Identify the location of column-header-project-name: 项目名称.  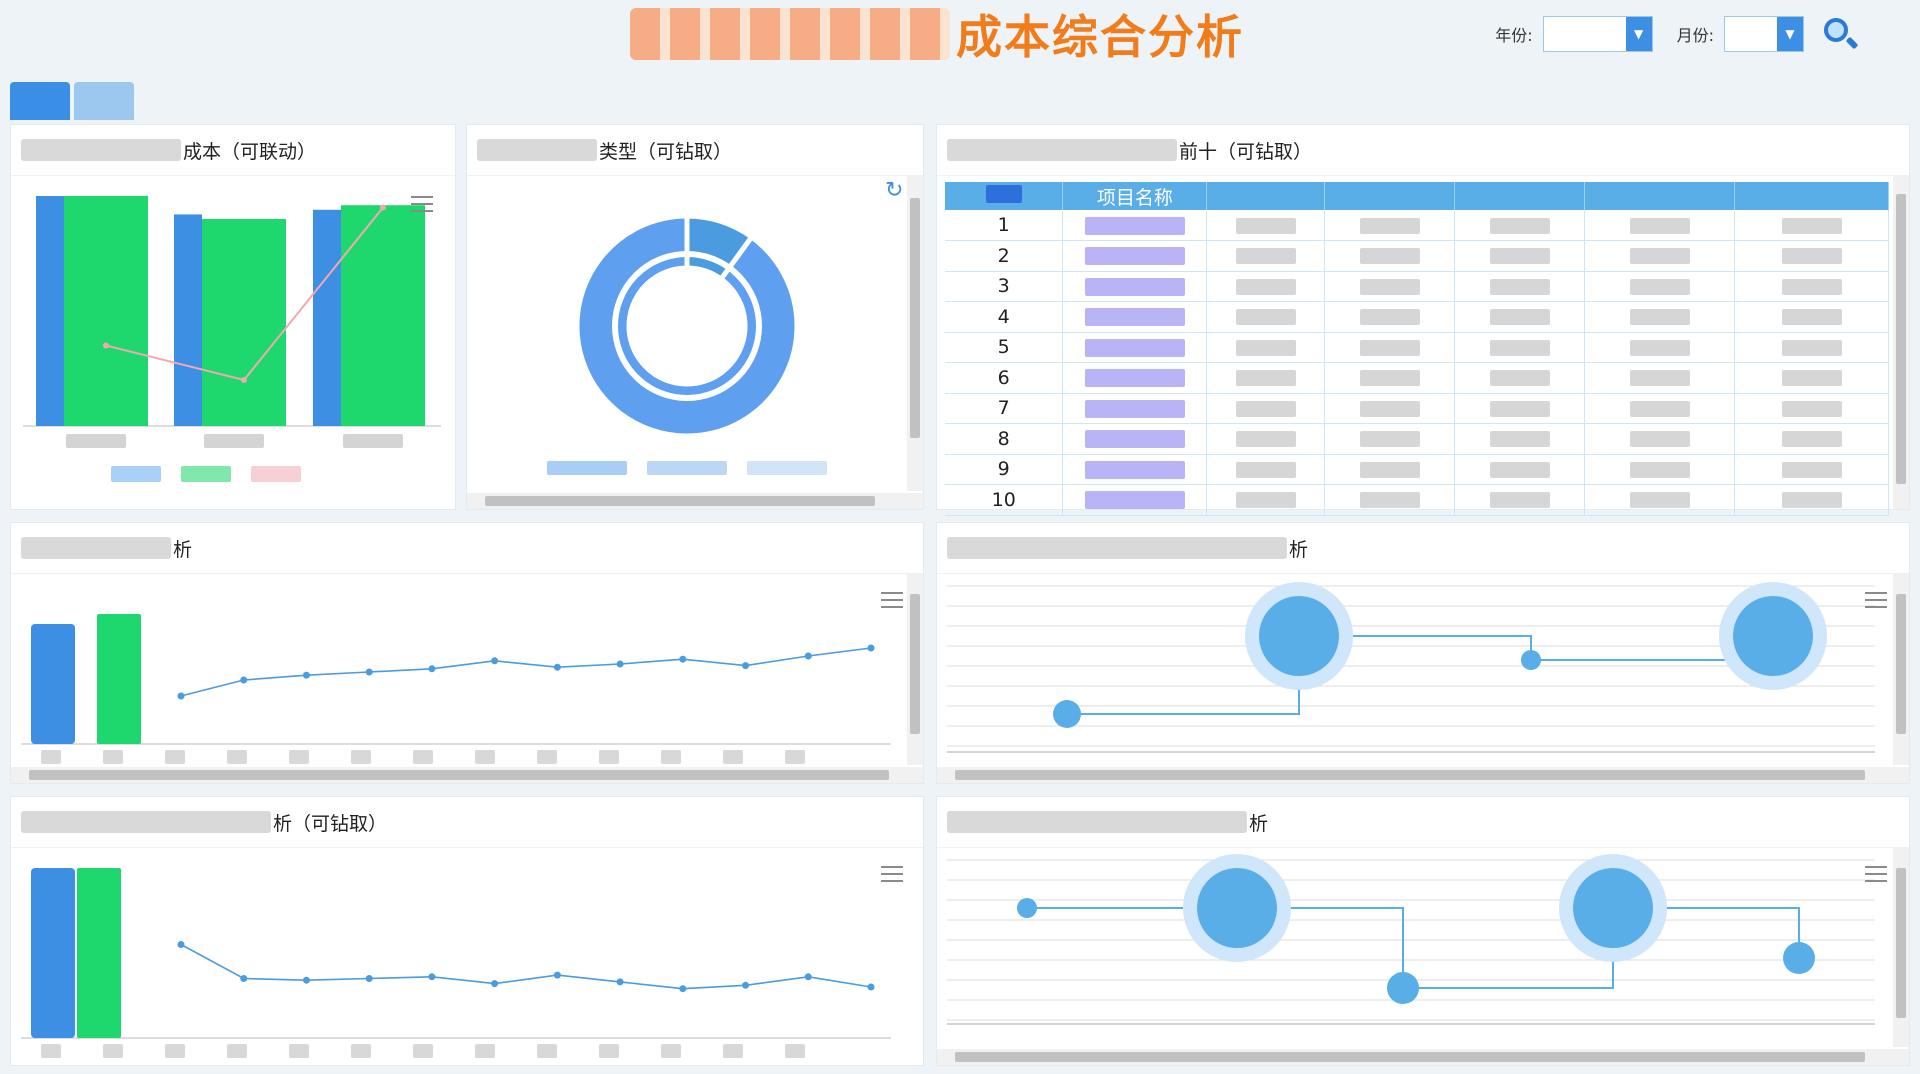
(1135, 196).